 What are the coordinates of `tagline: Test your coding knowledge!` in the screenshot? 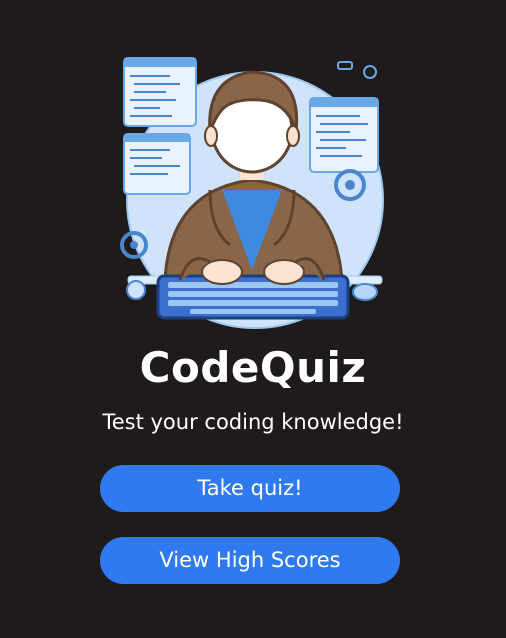 It's located at (253, 422).